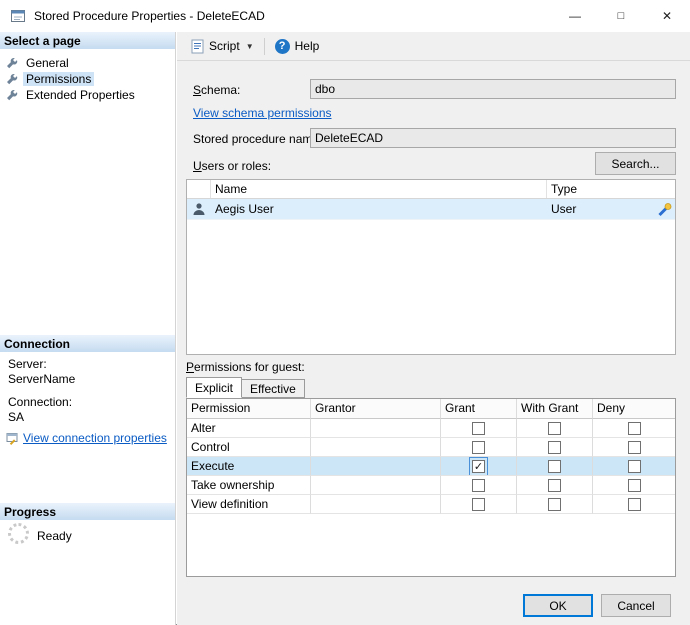 The width and height of the screenshot is (690, 625). What do you see at coordinates (493, 138) in the screenshot?
I see `stored-procedure-name-input` at bounding box center [493, 138].